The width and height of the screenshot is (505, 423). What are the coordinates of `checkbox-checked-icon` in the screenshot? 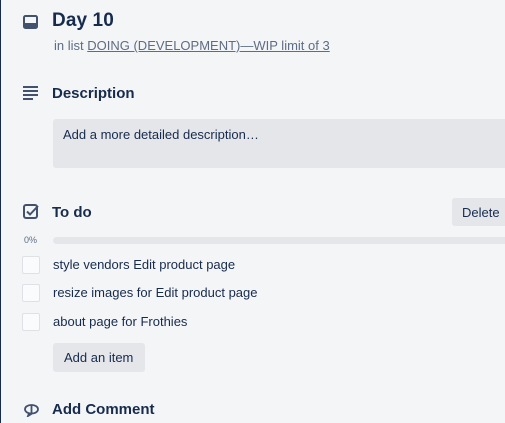 It's located at (31, 212).